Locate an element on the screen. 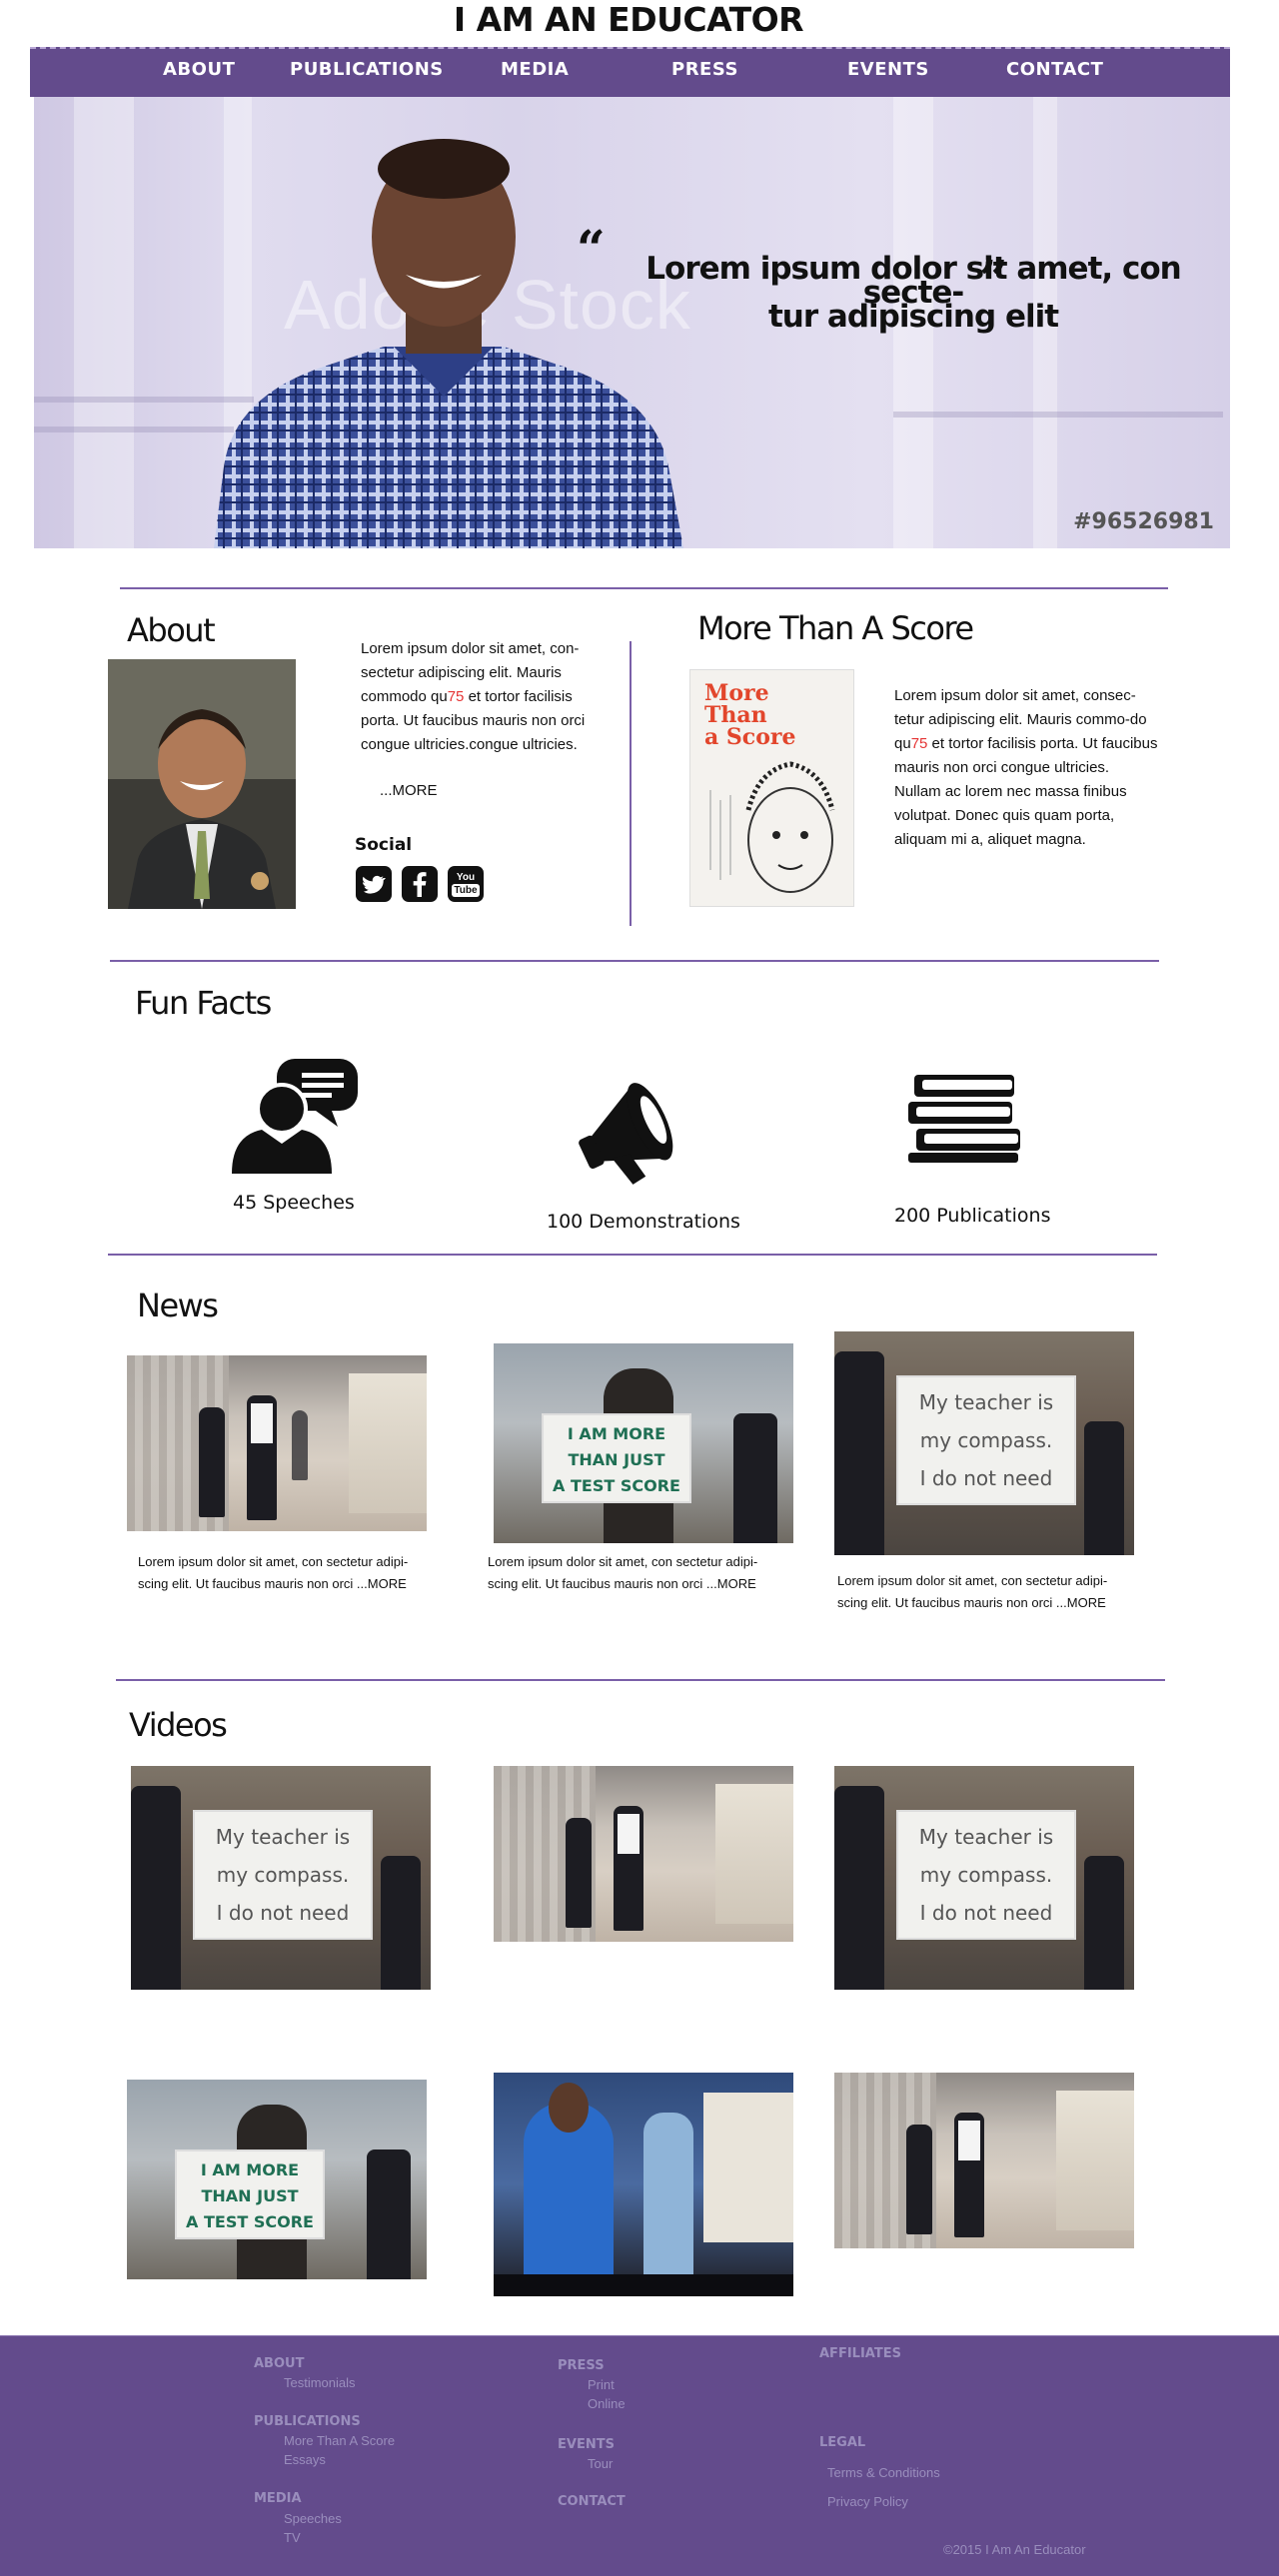 This screenshot has height=2576, width=1279. youtube-icon-tube: Tube is located at coordinates (466, 891).